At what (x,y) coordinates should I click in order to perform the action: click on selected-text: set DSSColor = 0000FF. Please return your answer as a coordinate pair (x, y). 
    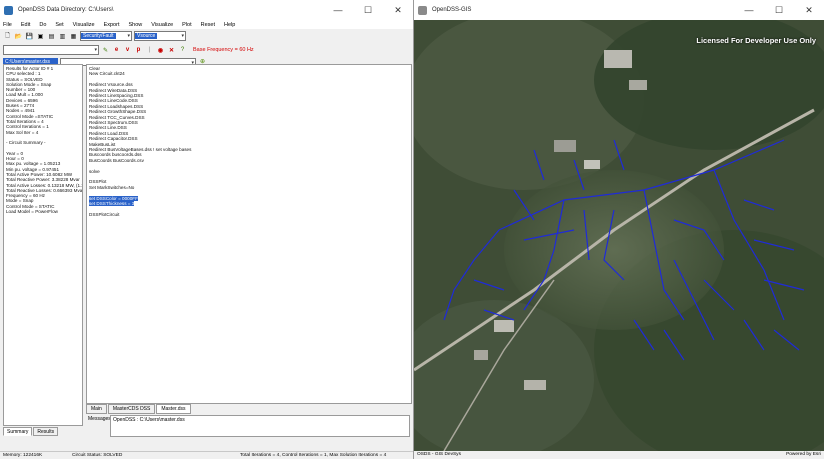
    Looking at the image, I should click on (113, 198).